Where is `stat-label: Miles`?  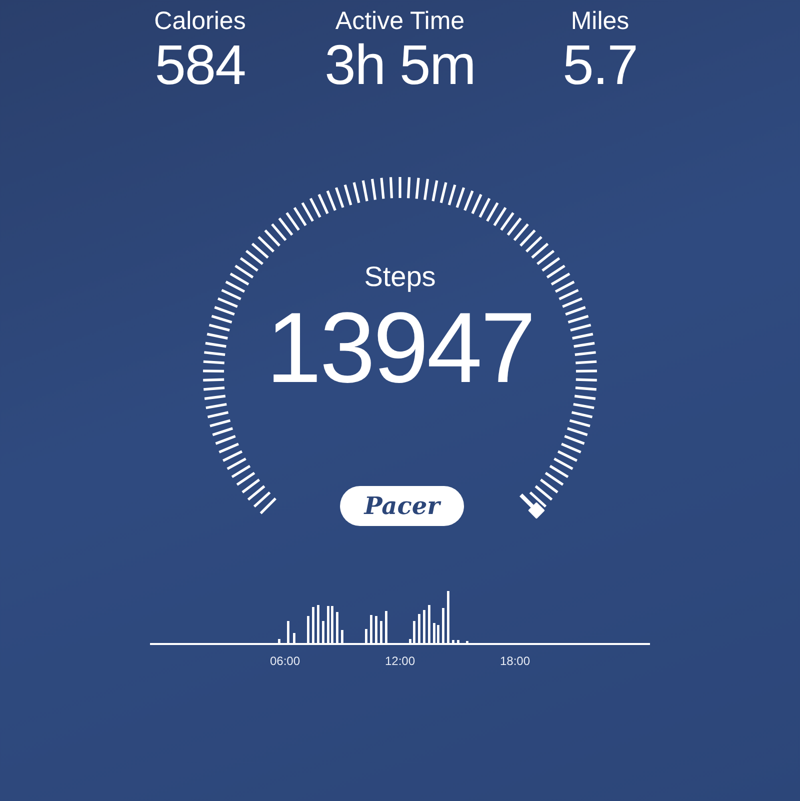
stat-label: Miles is located at coordinates (600, 22).